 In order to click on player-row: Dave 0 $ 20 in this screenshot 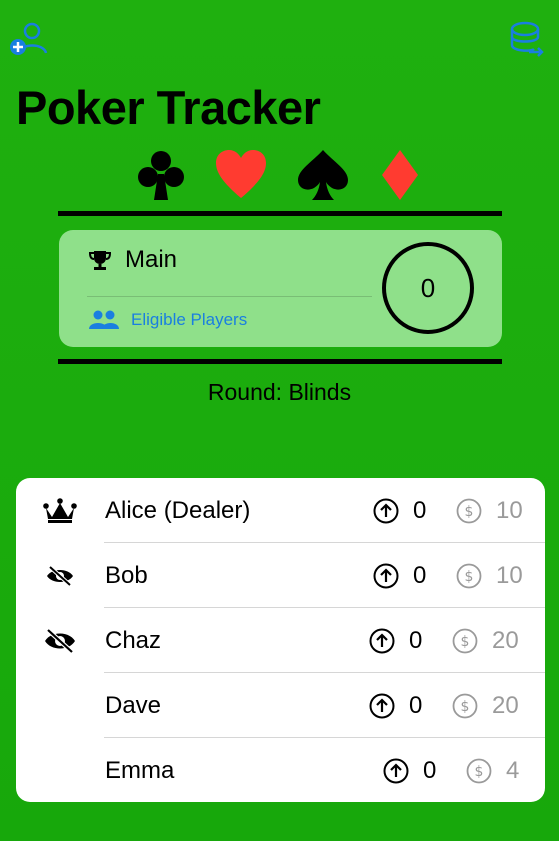, I will do `click(280, 705)`.